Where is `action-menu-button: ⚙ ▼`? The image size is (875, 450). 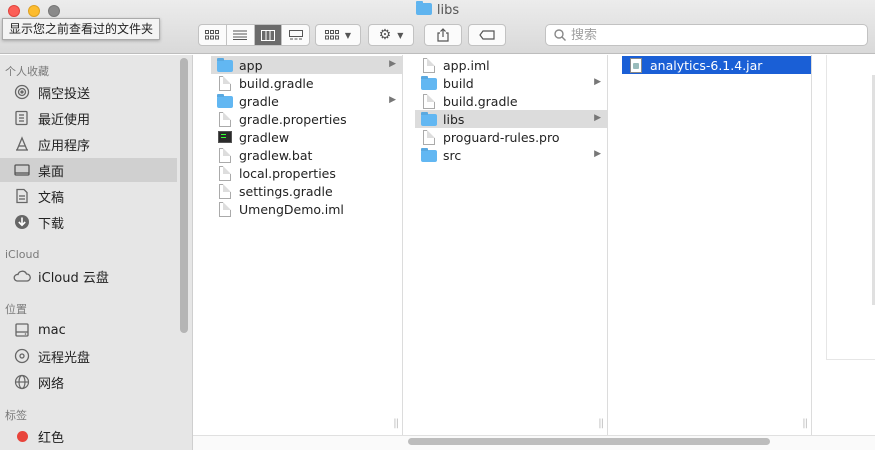 action-menu-button: ⚙ ▼ is located at coordinates (391, 35).